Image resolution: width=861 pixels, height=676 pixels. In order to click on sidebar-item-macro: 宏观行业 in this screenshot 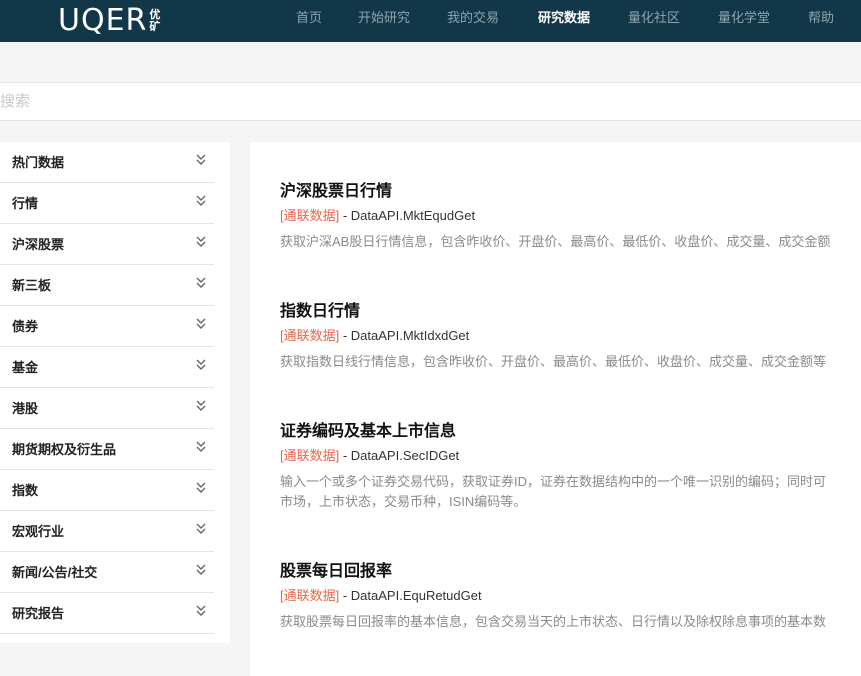, I will do `click(107, 531)`.